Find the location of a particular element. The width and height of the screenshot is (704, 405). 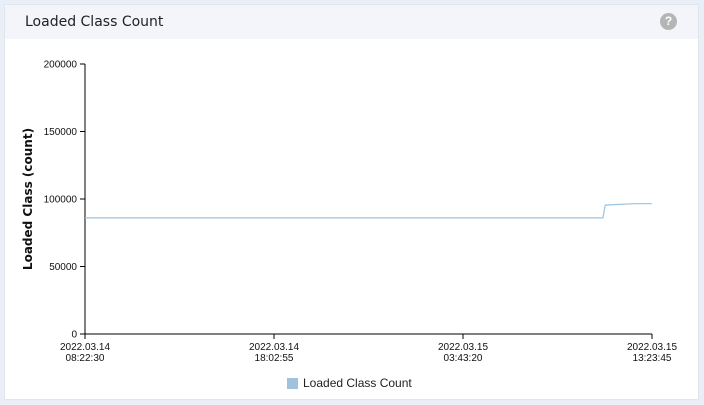

series-line-loaded-class-count is located at coordinates (368, 211).